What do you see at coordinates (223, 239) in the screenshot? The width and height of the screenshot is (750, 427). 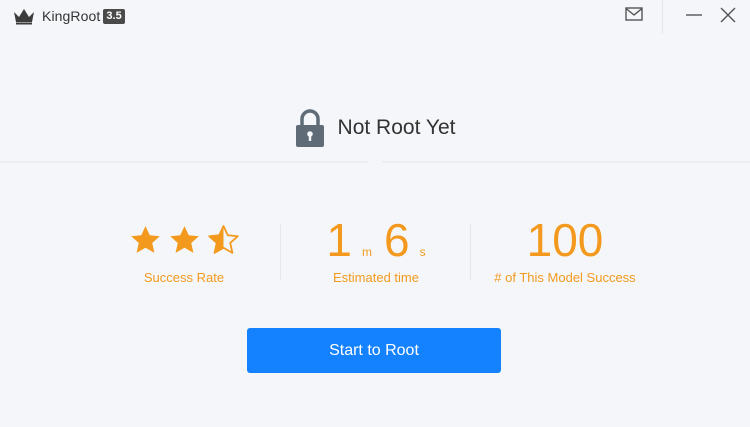 I see `star-half-icon` at bounding box center [223, 239].